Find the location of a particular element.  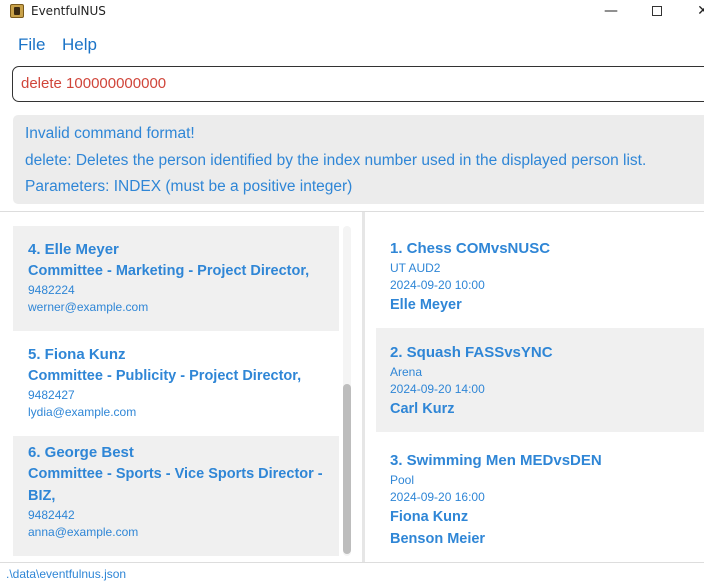

app-icon is located at coordinates (17, 11).